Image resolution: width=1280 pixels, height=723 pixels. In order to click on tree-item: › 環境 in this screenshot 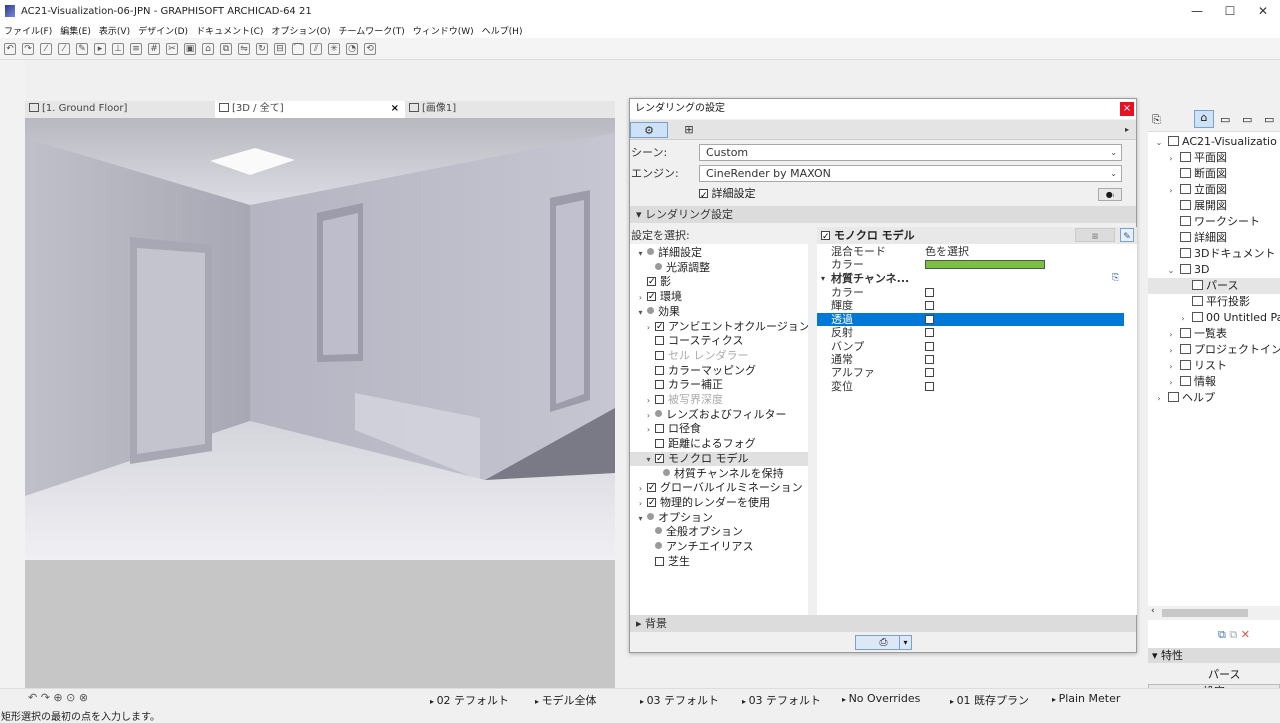, I will do `click(719, 297)`.